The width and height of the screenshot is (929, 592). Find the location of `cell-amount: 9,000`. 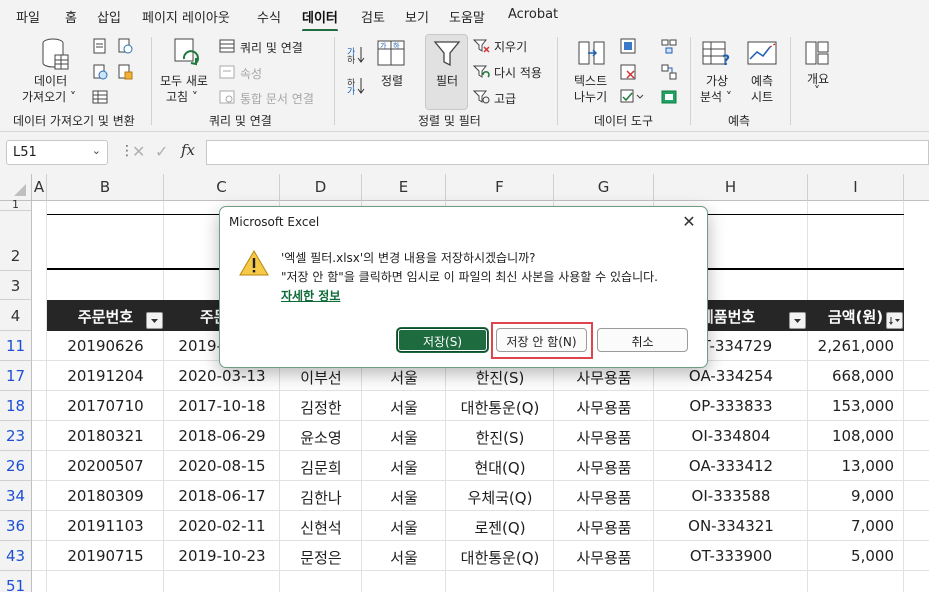

cell-amount: 9,000 is located at coordinates (851, 496).